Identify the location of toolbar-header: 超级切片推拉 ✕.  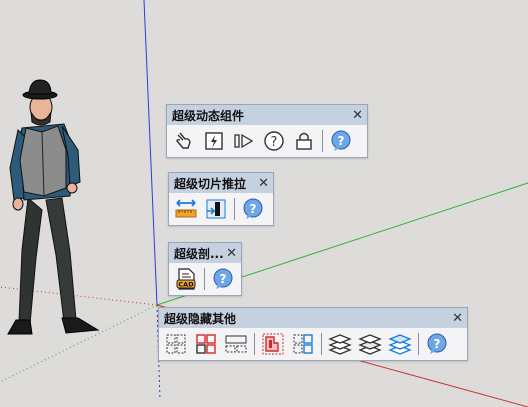
(221, 183).